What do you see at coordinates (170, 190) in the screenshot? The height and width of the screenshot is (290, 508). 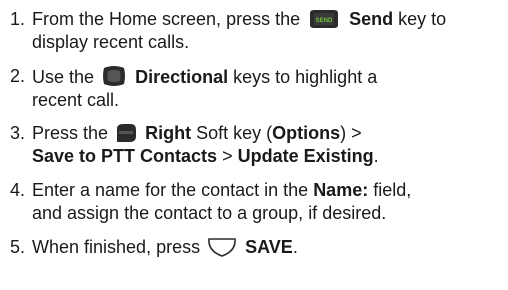 I see `step-text-part: Enter a name for the contact in the` at bounding box center [170, 190].